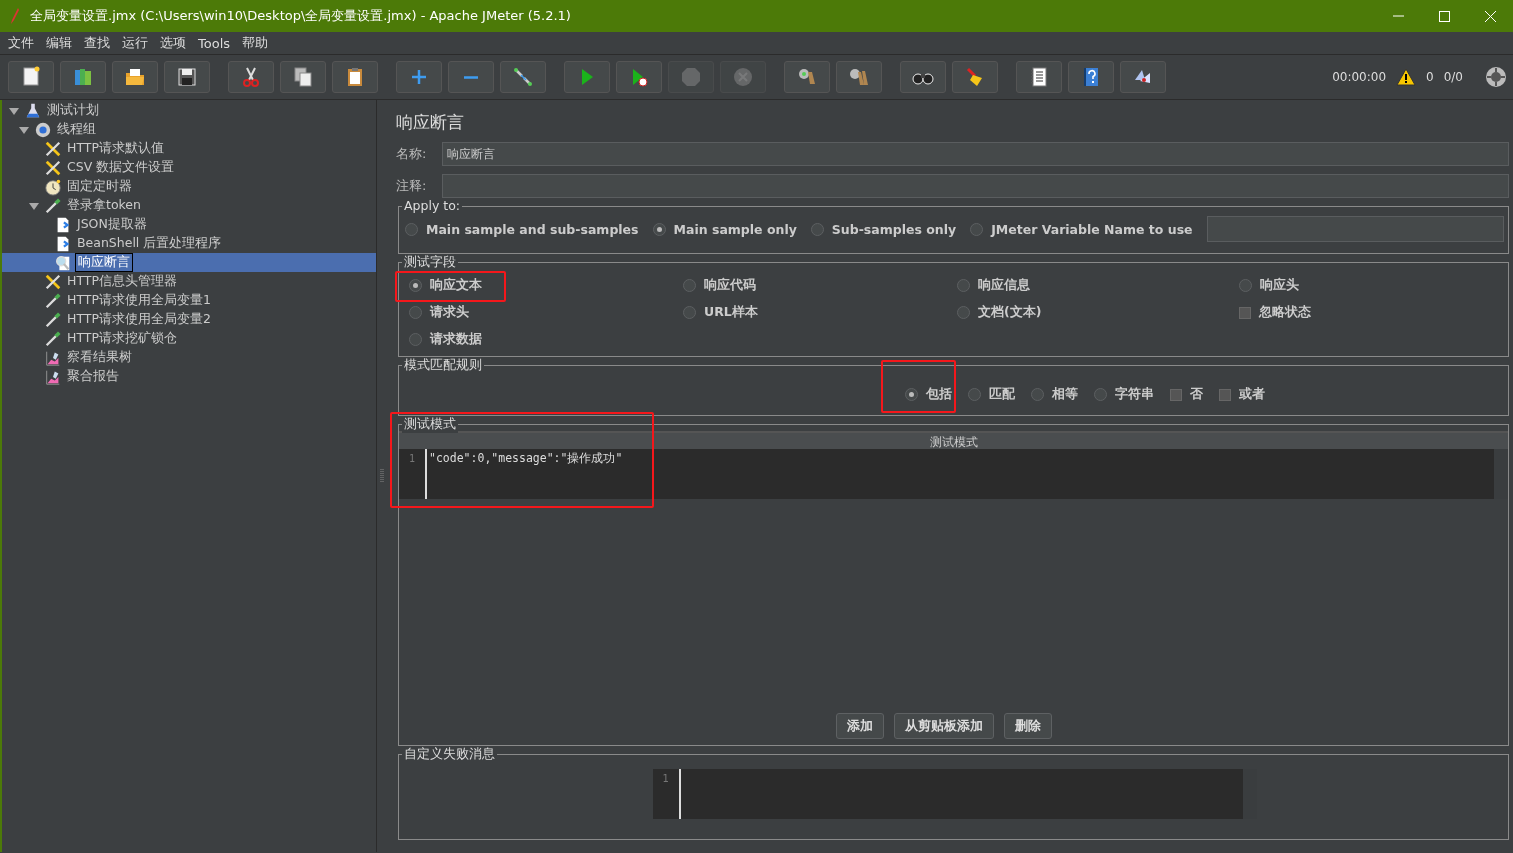  I want to click on section-legend: 自定义失败消息, so click(449, 754).